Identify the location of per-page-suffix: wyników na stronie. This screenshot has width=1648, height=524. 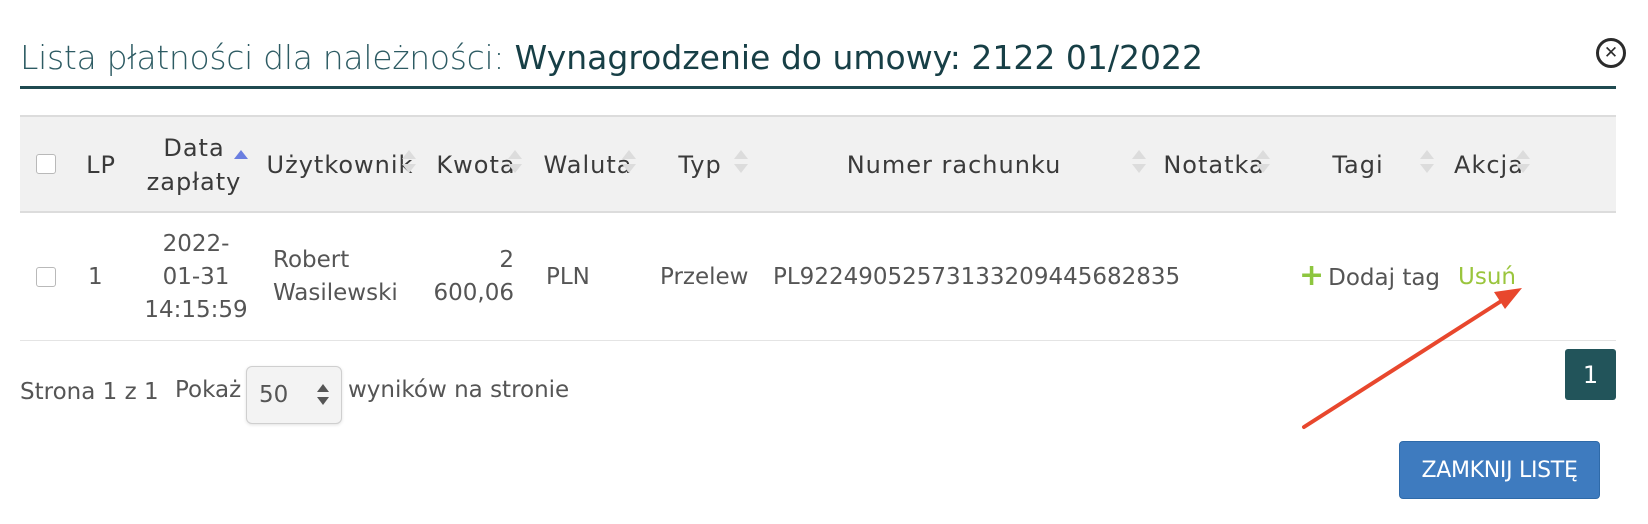
(459, 390).